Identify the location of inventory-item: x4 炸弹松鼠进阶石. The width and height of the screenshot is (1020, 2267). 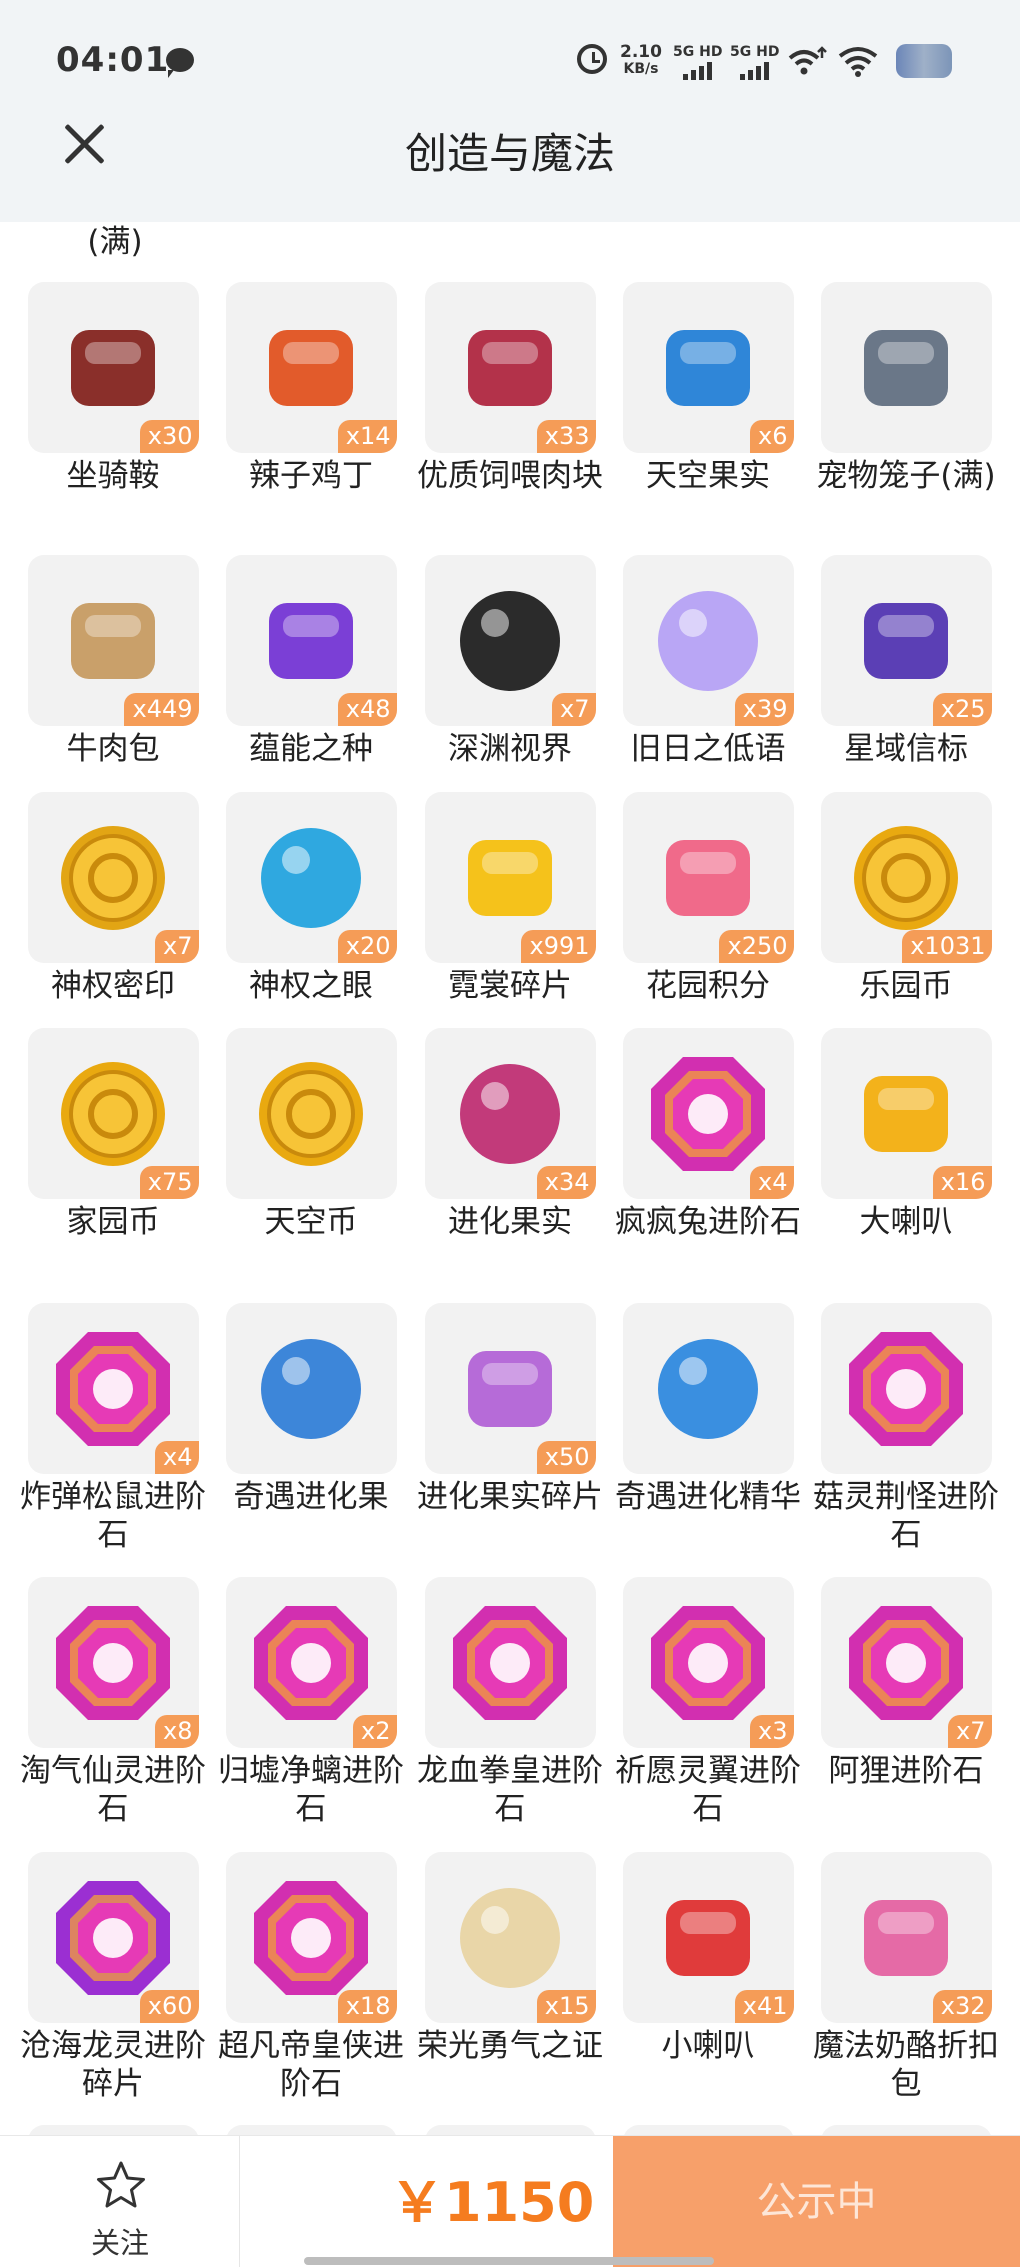
(113, 1428).